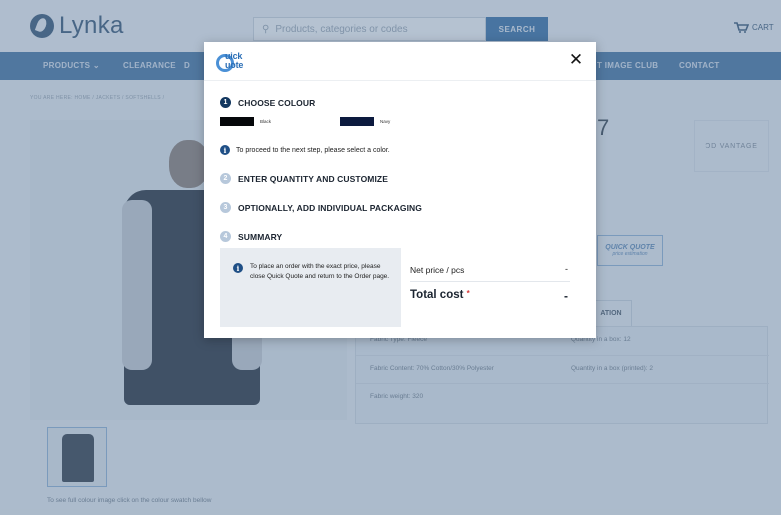 Image resolution: width=781 pixels, height=515 pixels. Describe the element at coordinates (437, 295) in the screenshot. I see `total-cost-text: Total cost` at that location.